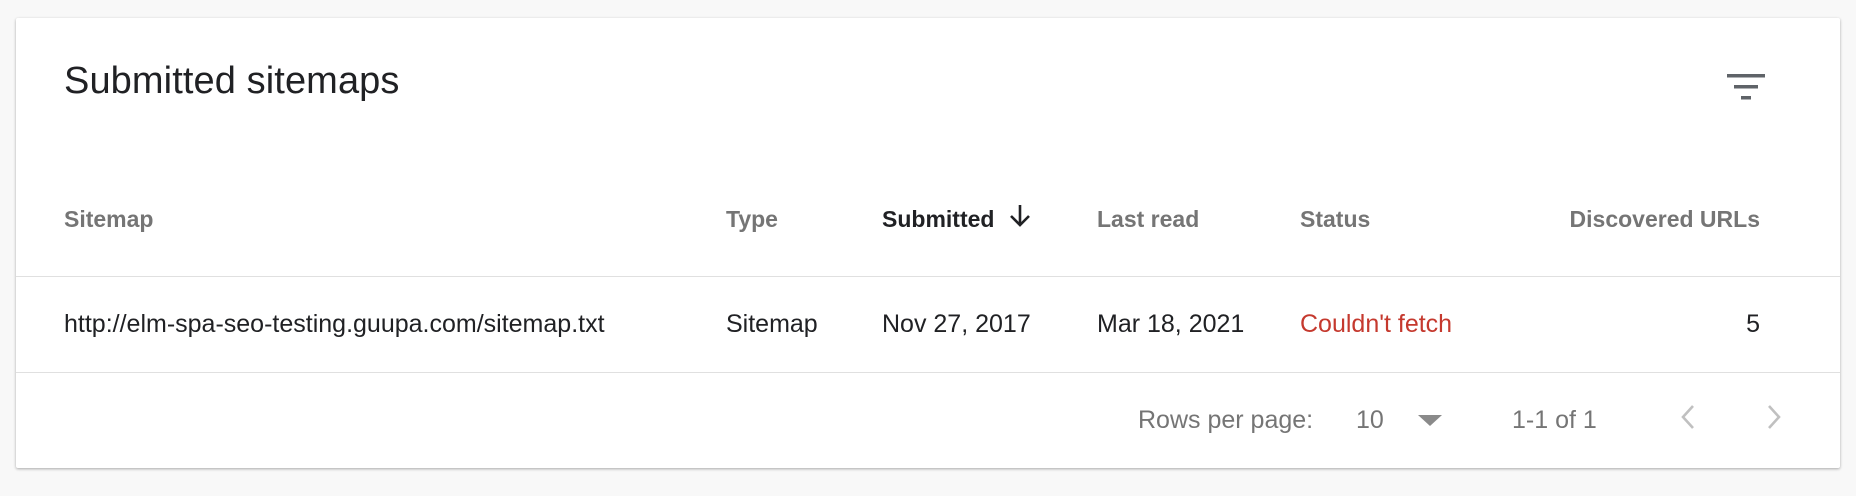 The width and height of the screenshot is (1856, 496). I want to click on chevron-right-icon, so click(1774, 420).